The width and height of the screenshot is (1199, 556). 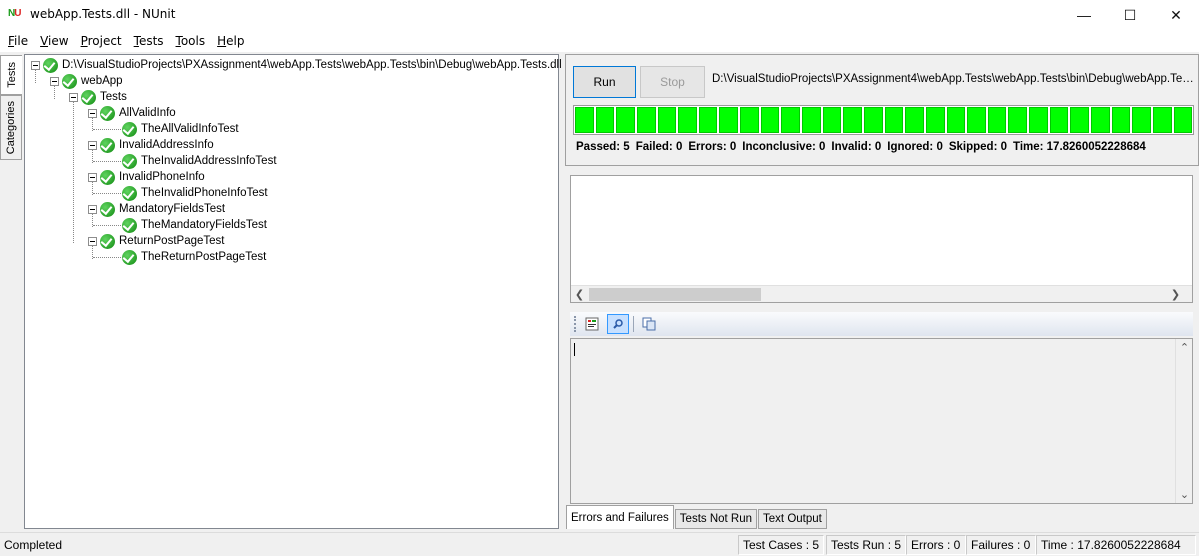 I want to click on tree-node-namespace: Tests, so click(x=98, y=97).